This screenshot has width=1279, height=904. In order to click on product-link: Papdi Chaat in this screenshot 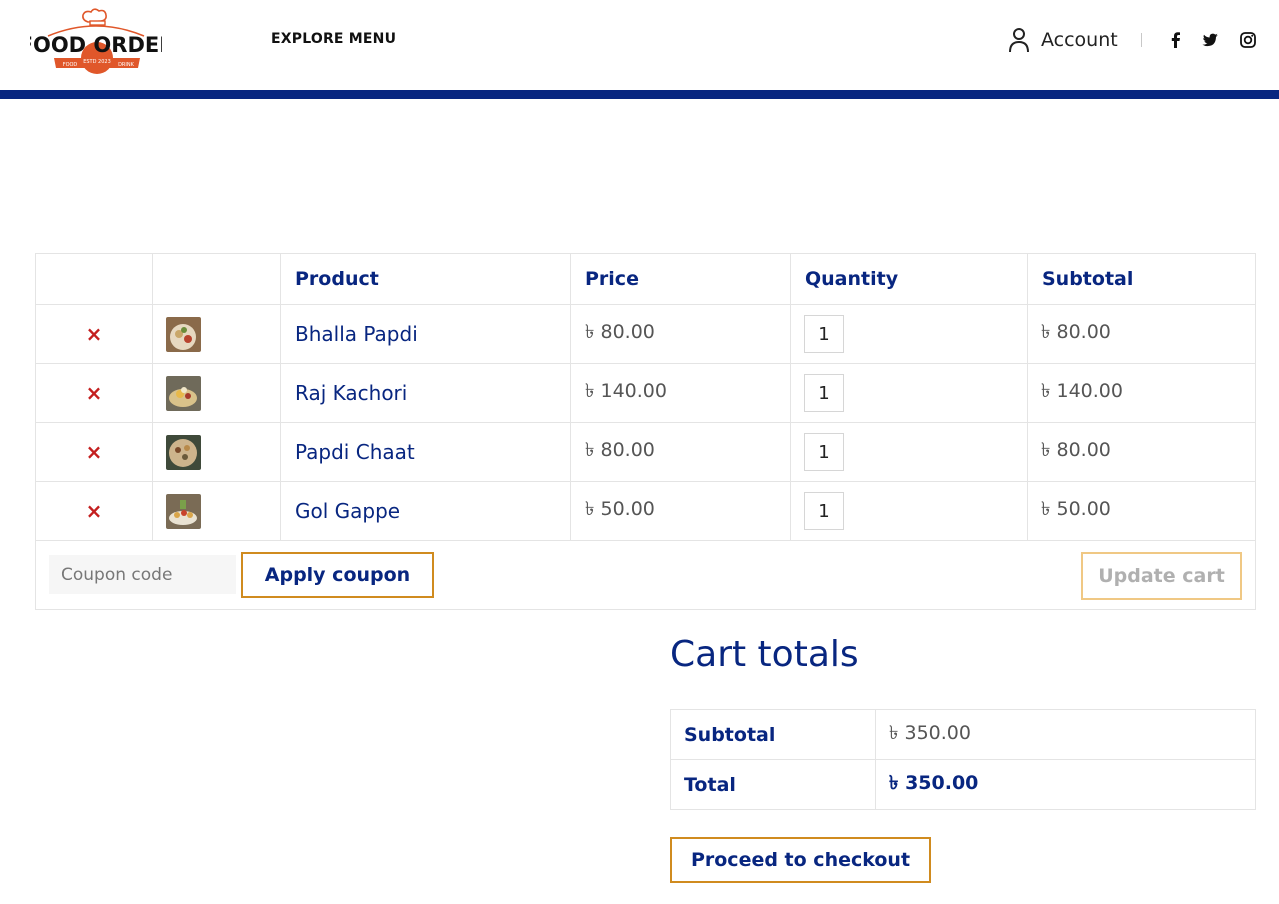, I will do `click(355, 452)`.